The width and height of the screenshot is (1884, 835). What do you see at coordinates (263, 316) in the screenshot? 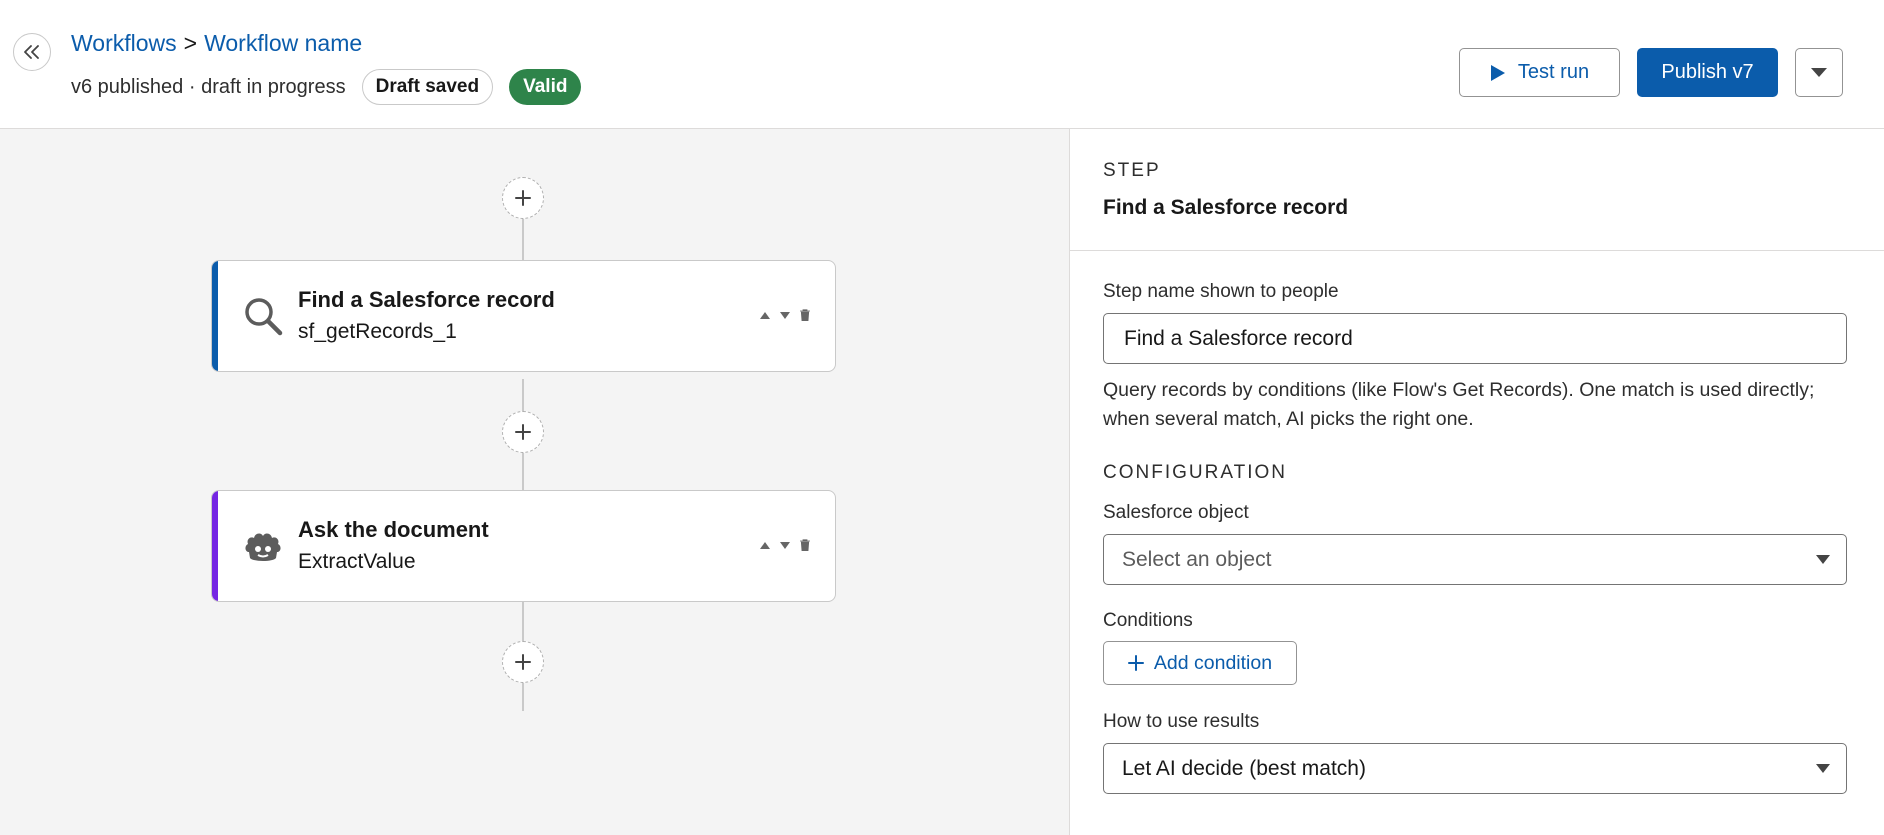
I see `search-icon` at bounding box center [263, 316].